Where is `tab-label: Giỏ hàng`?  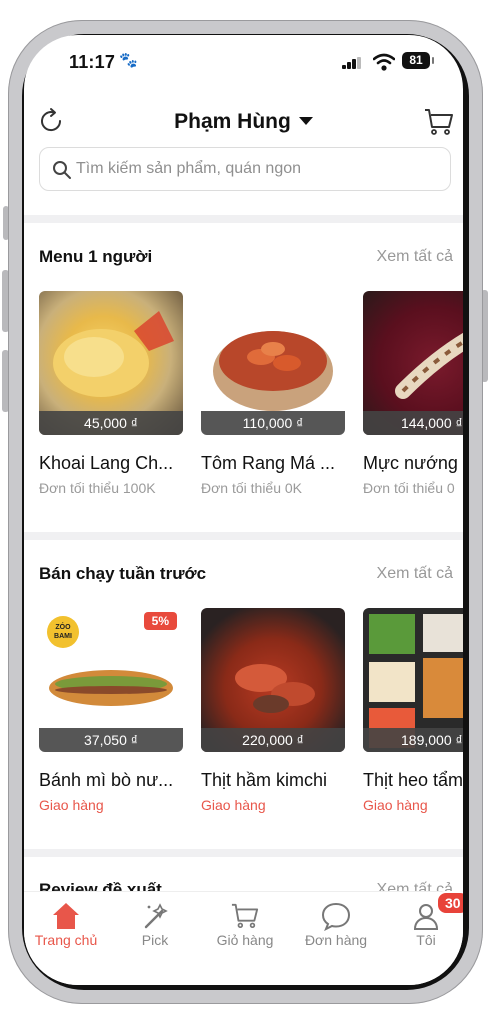 tab-label: Giỏ hàng is located at coordinates (245, 940).